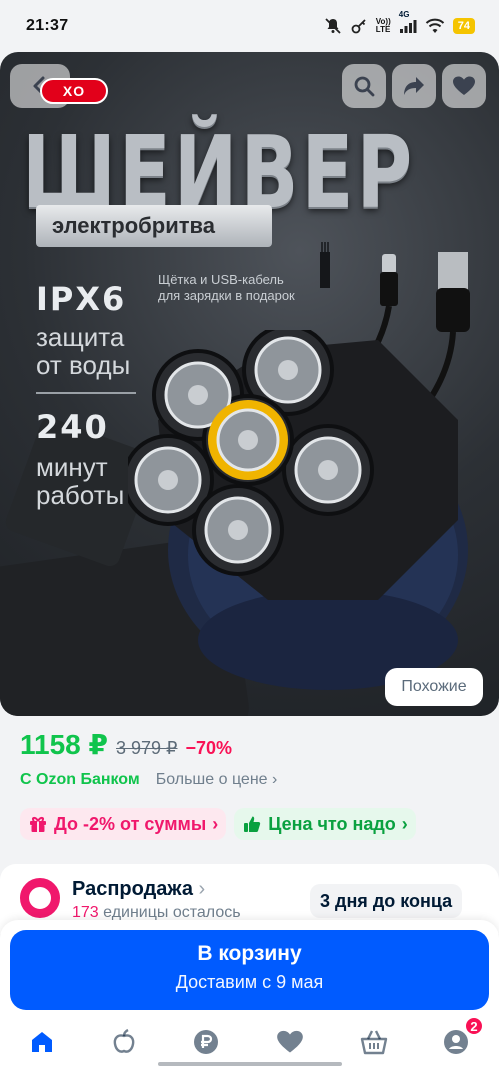 The image size is (499, 1090). I want to click on network-type: 4G, so click(404, 14).